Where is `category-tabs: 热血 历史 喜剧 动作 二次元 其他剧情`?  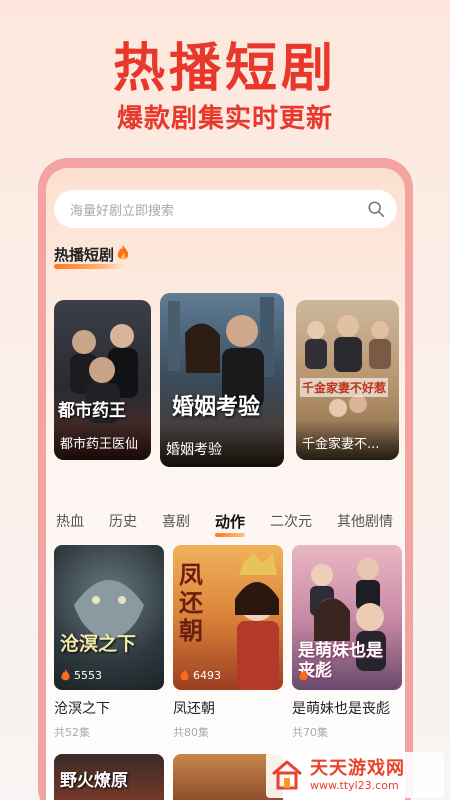
category-tabs: 热血 历史 喜剧 动作 二次元 其他剧情 is located at coordinates (225, 522).